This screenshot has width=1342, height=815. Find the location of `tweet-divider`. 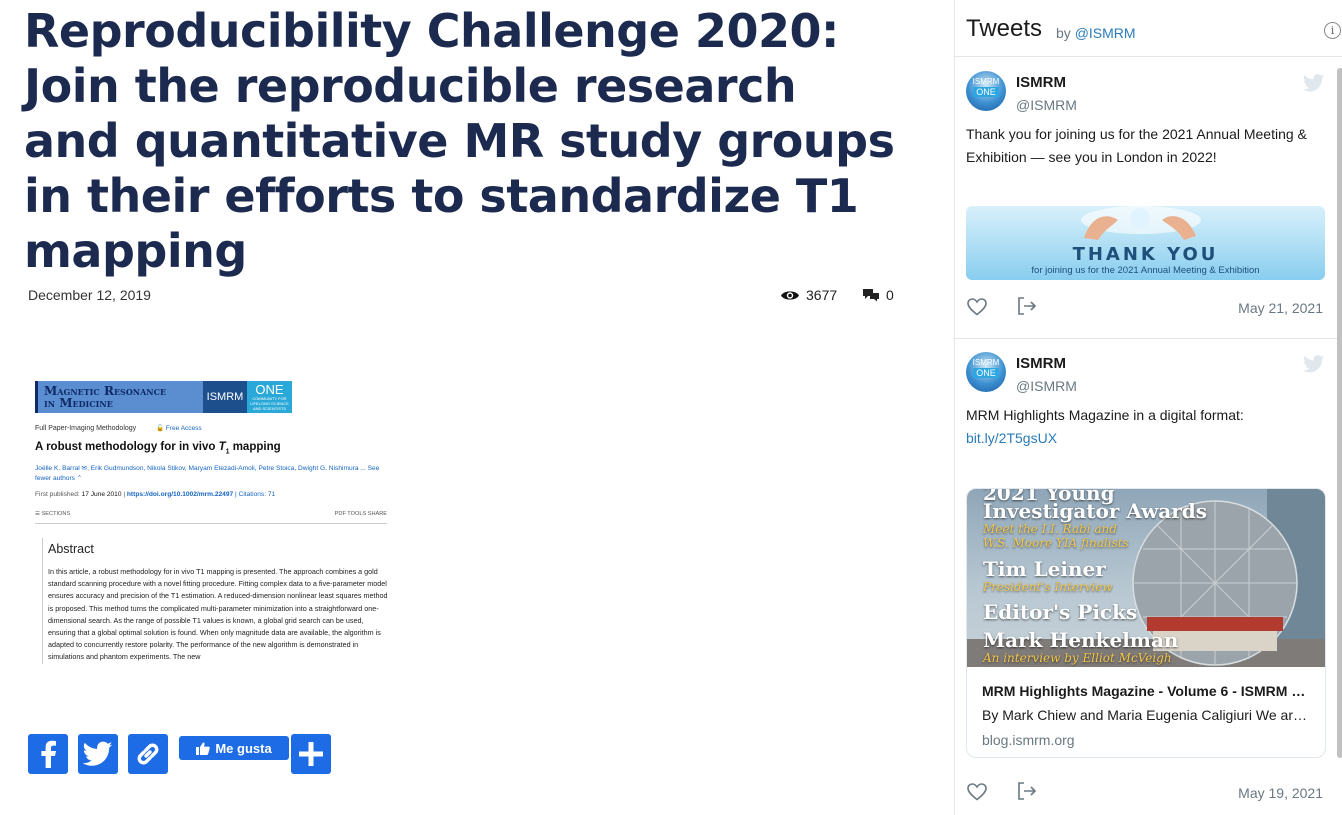

tweet-divider is located at coordinates (1148, 338).